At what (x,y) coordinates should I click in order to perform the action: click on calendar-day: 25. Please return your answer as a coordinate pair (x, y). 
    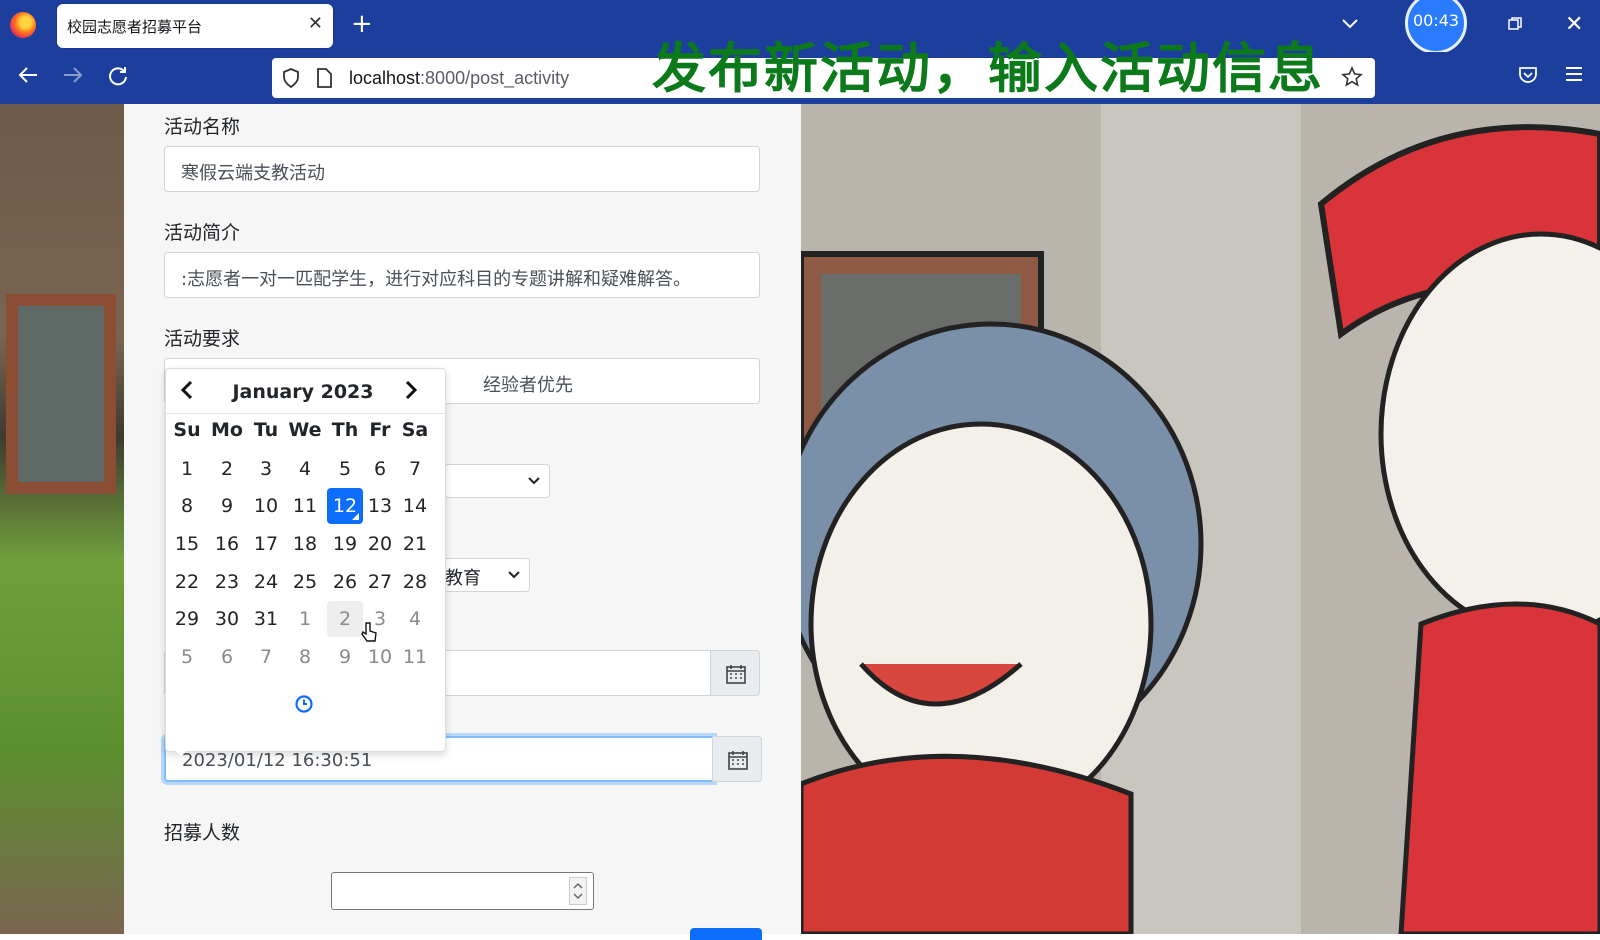
    Looking at the image, I should click on (305, 582).